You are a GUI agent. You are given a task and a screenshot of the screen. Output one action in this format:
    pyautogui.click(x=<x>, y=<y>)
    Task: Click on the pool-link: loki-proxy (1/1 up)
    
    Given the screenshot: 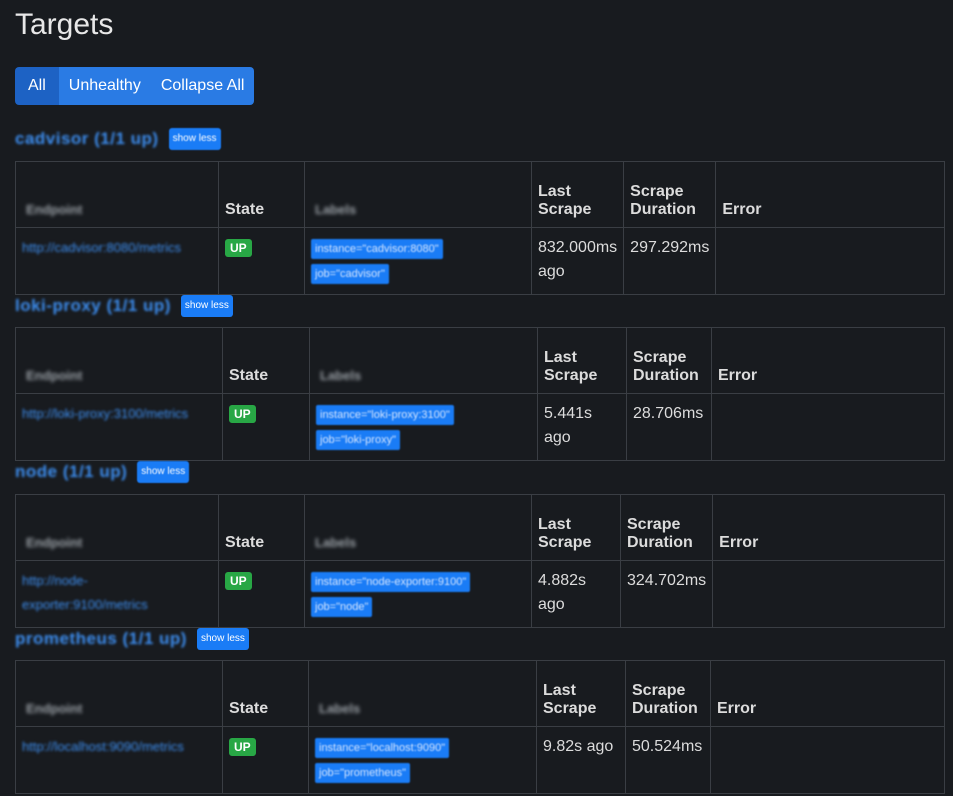 What is the action you would take?
    pyautogui.click(x=93, y=306)
    